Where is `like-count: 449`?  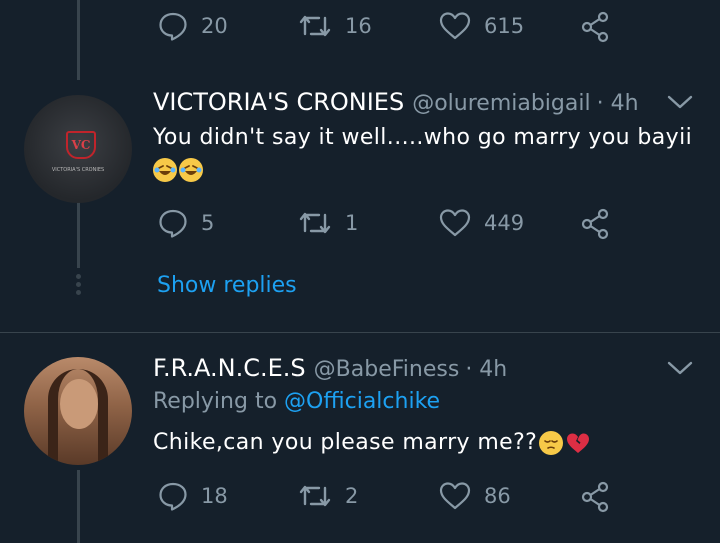 like-count: 449 is located at coordinates (504, 223).